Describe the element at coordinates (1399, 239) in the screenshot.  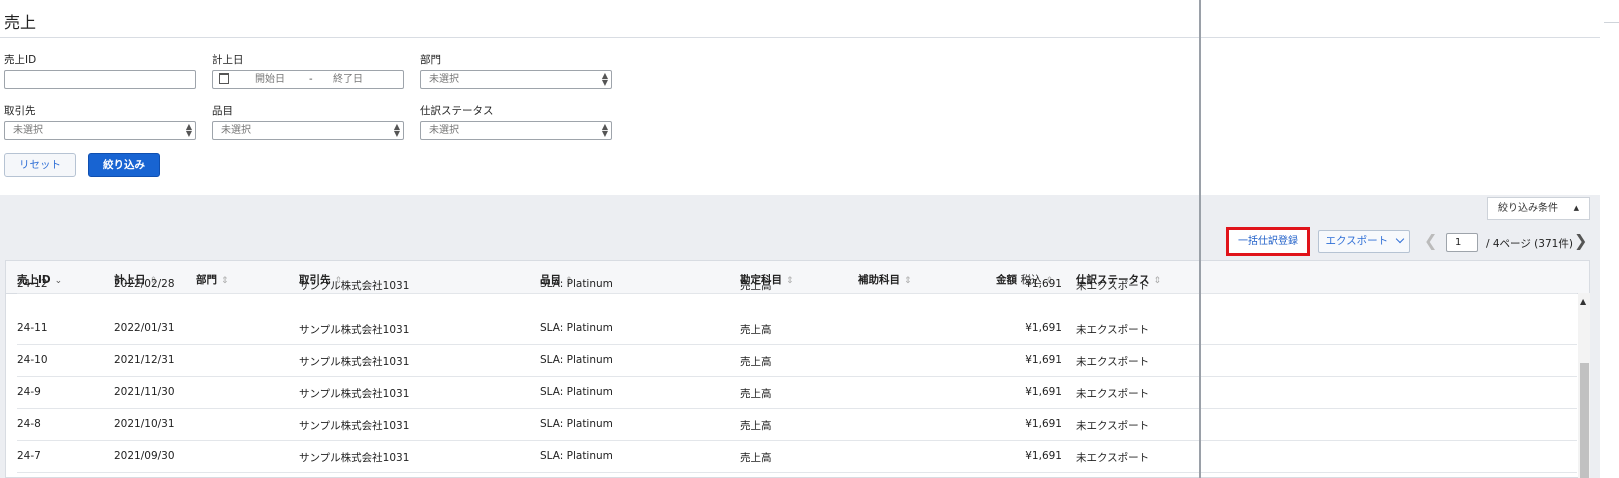
I see `chevron-down-icon` at that location.